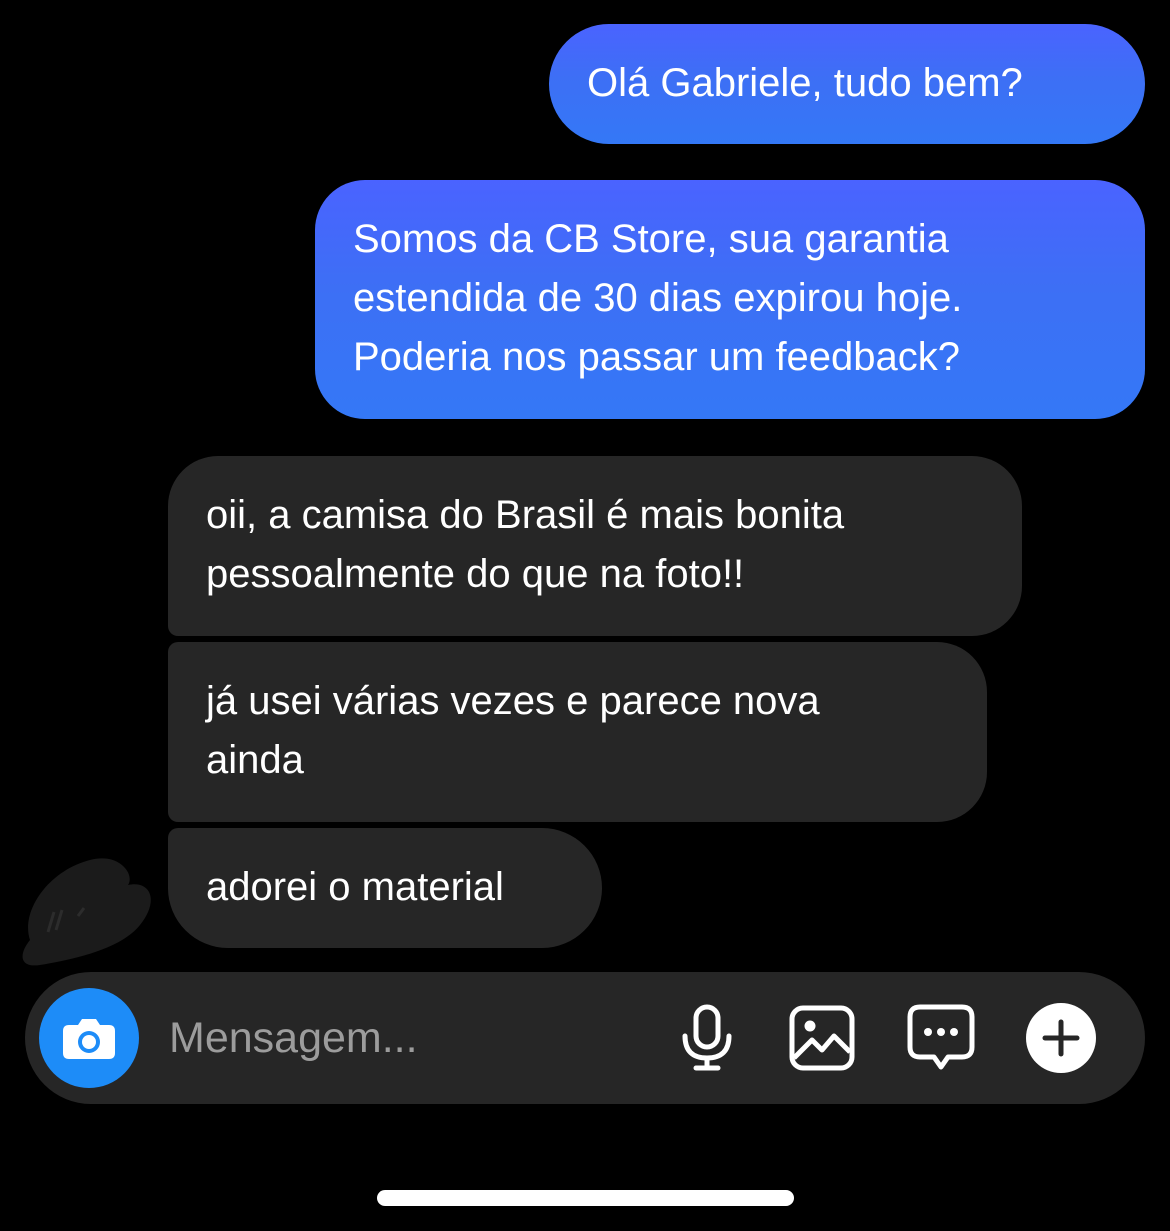 This screenshot has width=1170, height=1231. I want to click on camera-button, so click(89, 1038).